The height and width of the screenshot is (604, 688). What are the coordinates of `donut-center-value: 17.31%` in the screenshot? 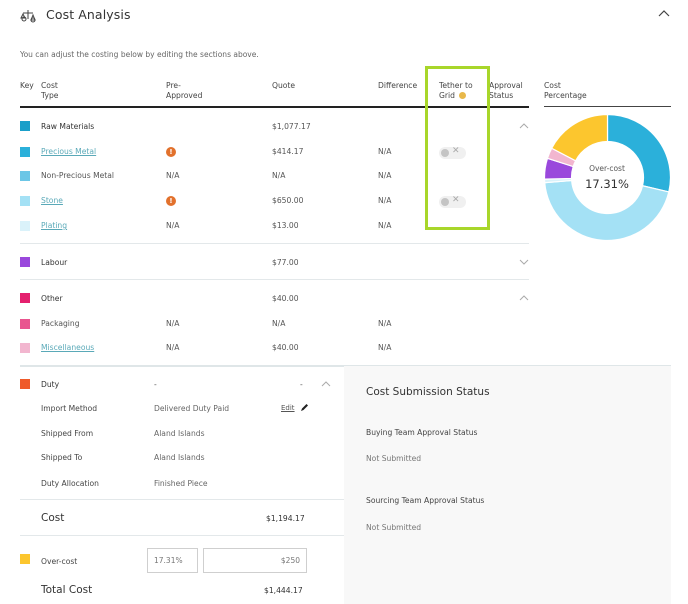 It's located at (607, 184).